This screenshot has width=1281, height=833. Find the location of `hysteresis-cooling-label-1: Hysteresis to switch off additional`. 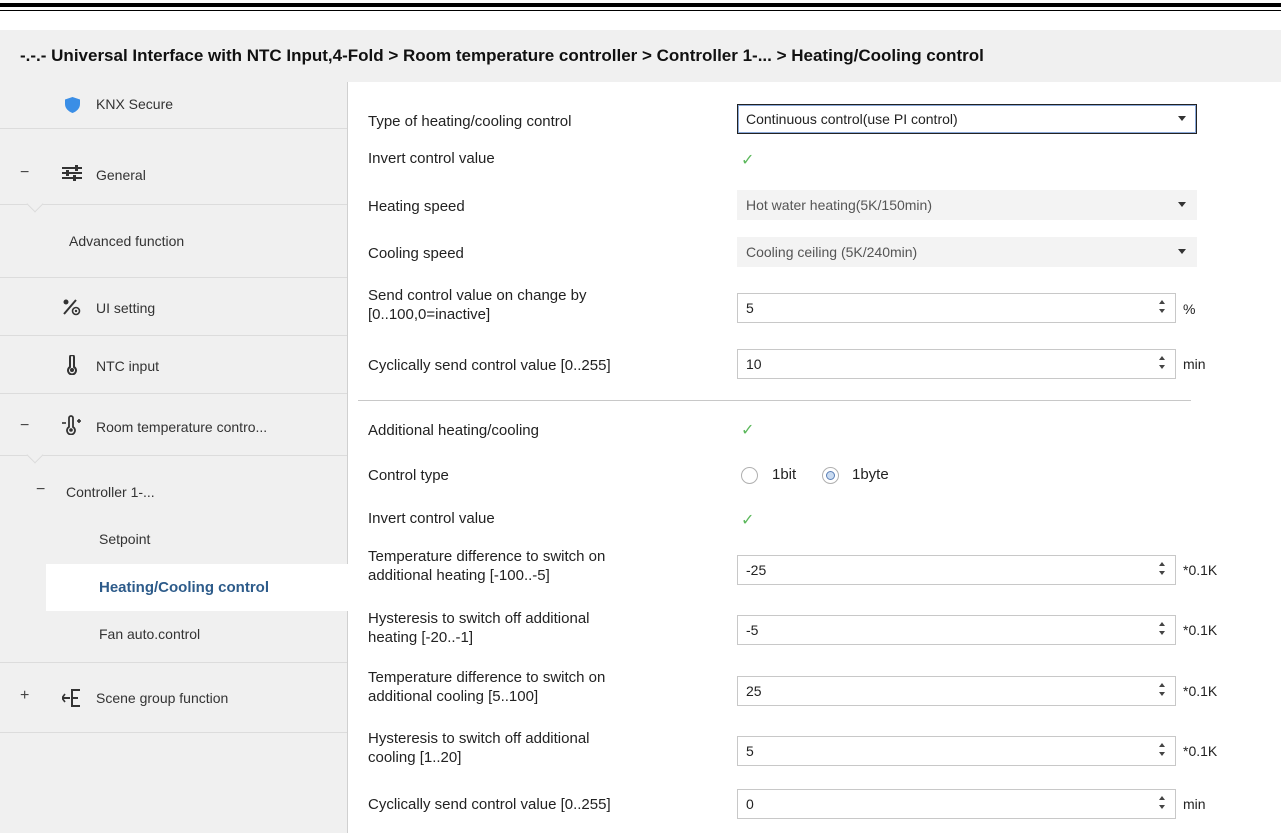

hysteresis-cooling-label-1: Hysteresis to switch off additional is located at coordinates (479, 738).